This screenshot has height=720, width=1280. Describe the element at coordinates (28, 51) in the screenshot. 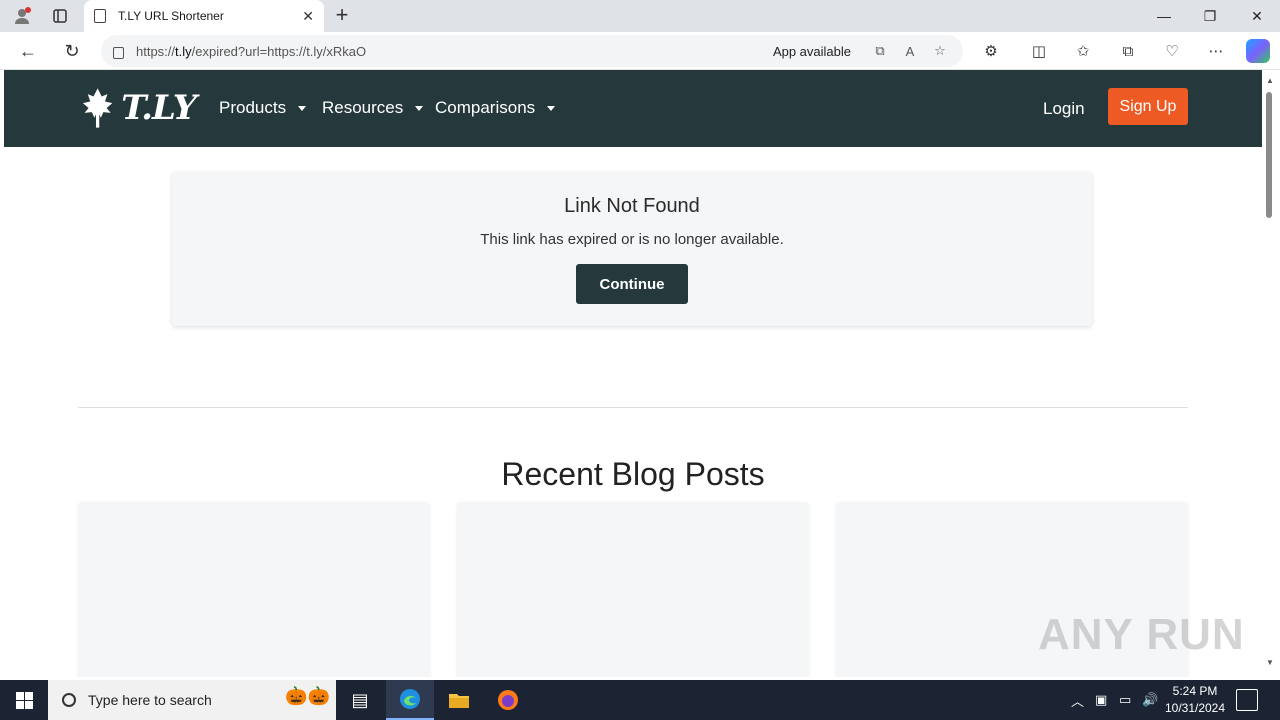

I see `back-button: ←` at that location.